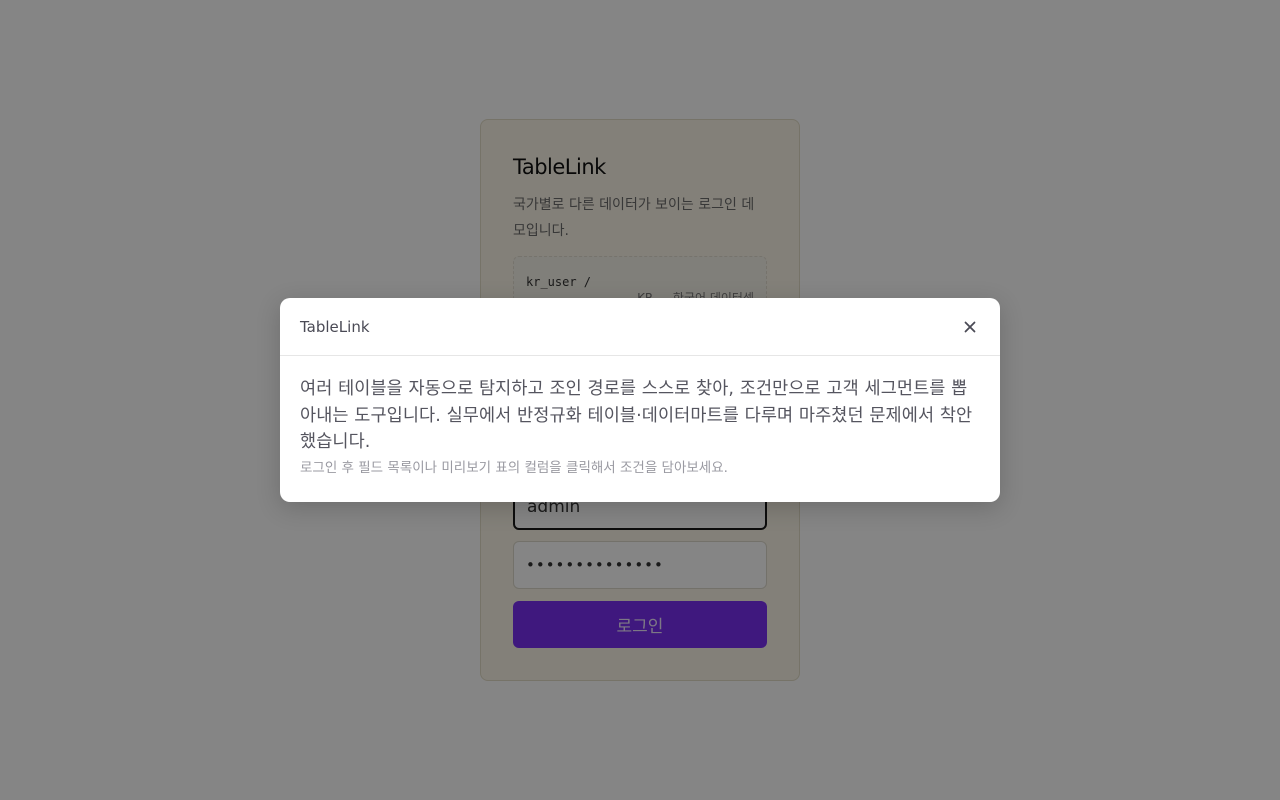  I want to click on modal-header: TableLink, so click(640, 327).